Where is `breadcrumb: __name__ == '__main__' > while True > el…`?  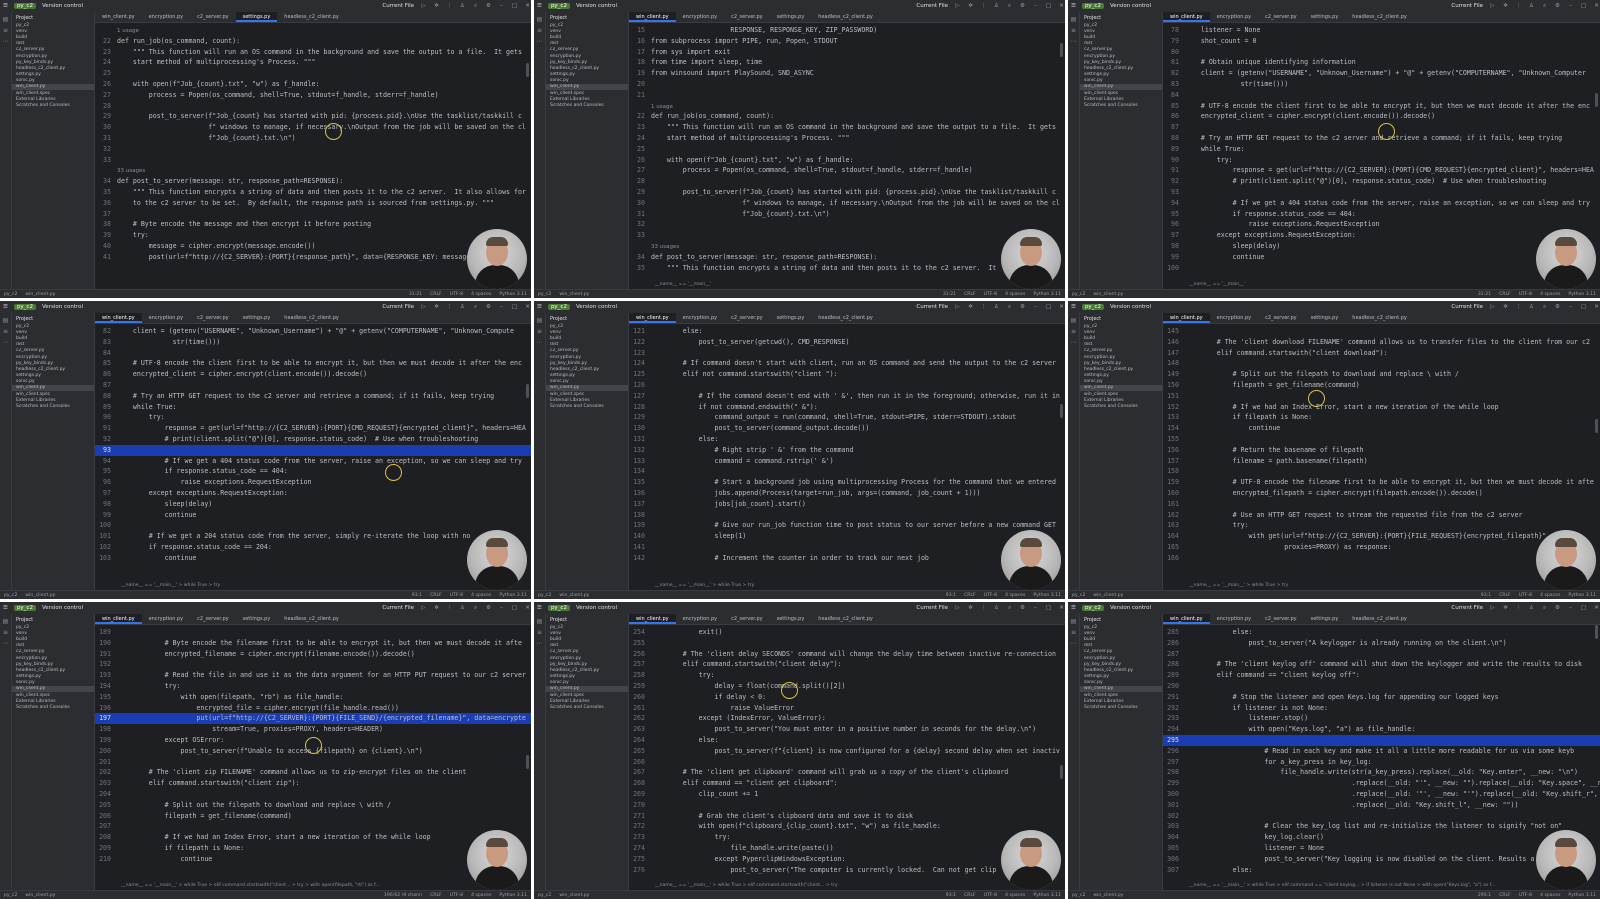 breadcrumb: __name__ == '__main__' > while True > el… is located at coordinates (1381, 886).